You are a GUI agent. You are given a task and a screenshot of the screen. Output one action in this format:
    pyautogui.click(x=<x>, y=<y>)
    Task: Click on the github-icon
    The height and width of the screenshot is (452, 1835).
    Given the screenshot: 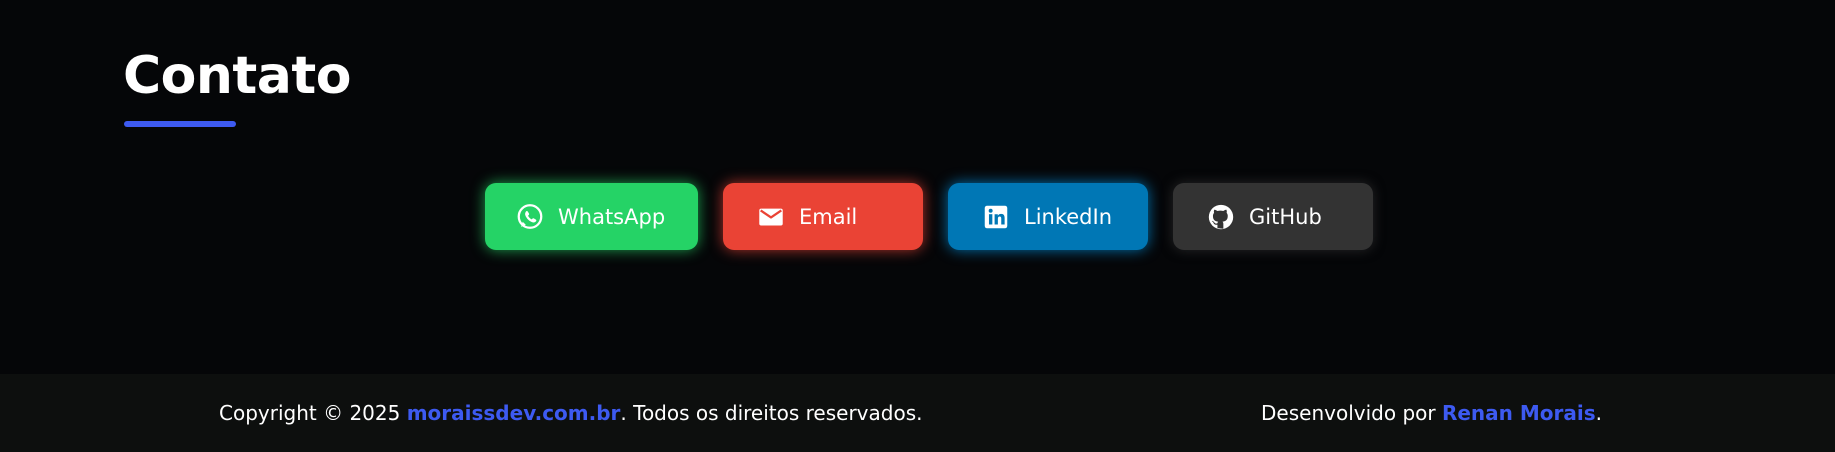 What is the action you would take?
    pyautogui.click(x=1221, y=217)
    